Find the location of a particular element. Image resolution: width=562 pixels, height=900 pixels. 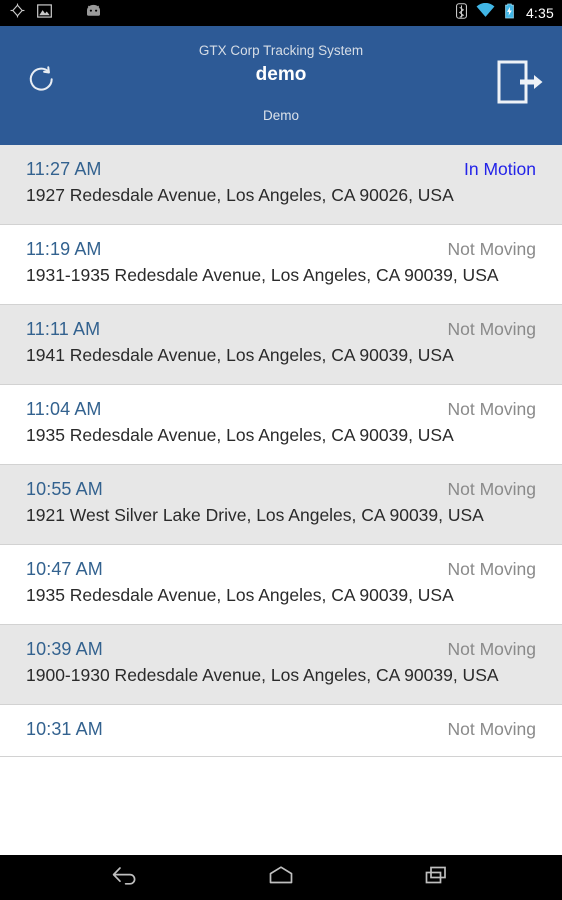

event-time: 11:04 AM is located at coordinates (64, 409).